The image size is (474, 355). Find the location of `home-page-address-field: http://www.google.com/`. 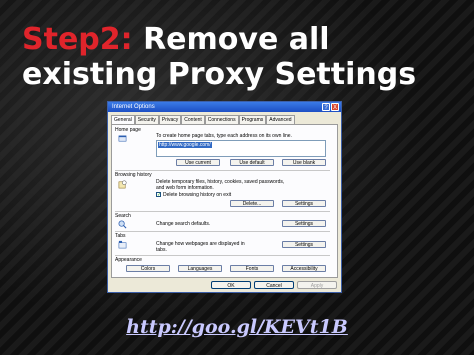

home-page-address-field: http://www.google.com/ is located at coordinates (241, 148).